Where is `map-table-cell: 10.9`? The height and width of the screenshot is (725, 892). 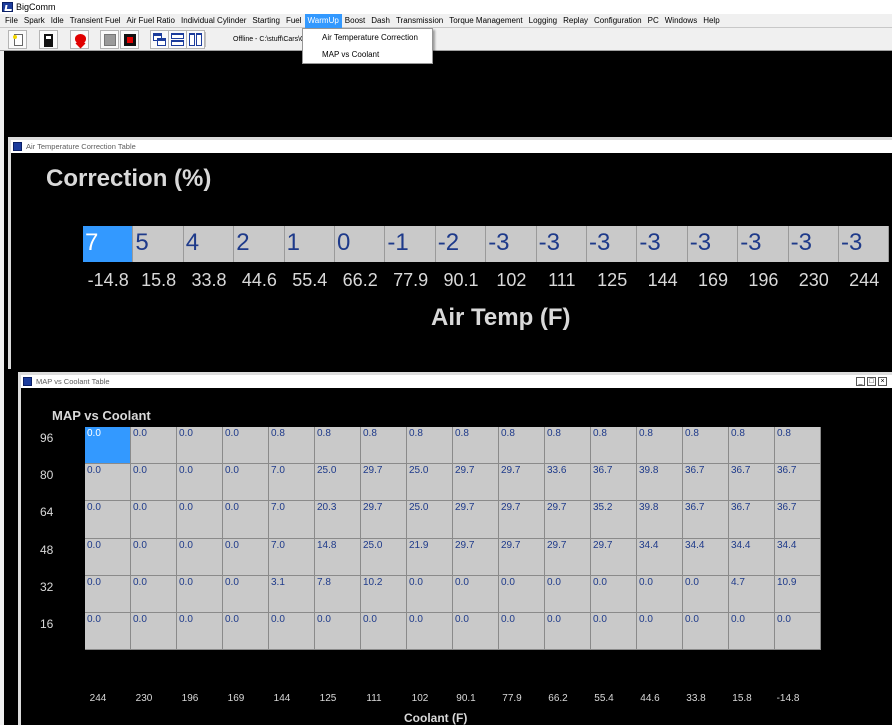
map-table-cell: 10.9 is located at coordinates (798, 594).